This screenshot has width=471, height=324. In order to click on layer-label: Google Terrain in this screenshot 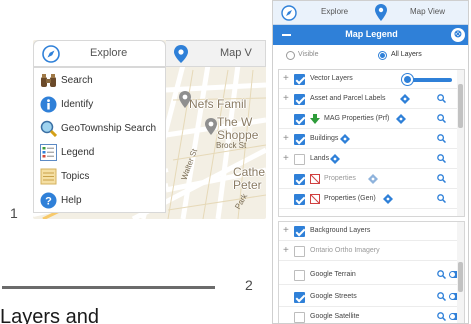, I will do `click(333, 274)`.